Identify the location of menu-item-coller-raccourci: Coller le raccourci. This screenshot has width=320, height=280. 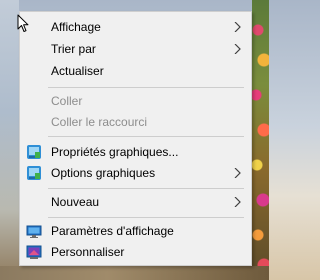
(135, 122).